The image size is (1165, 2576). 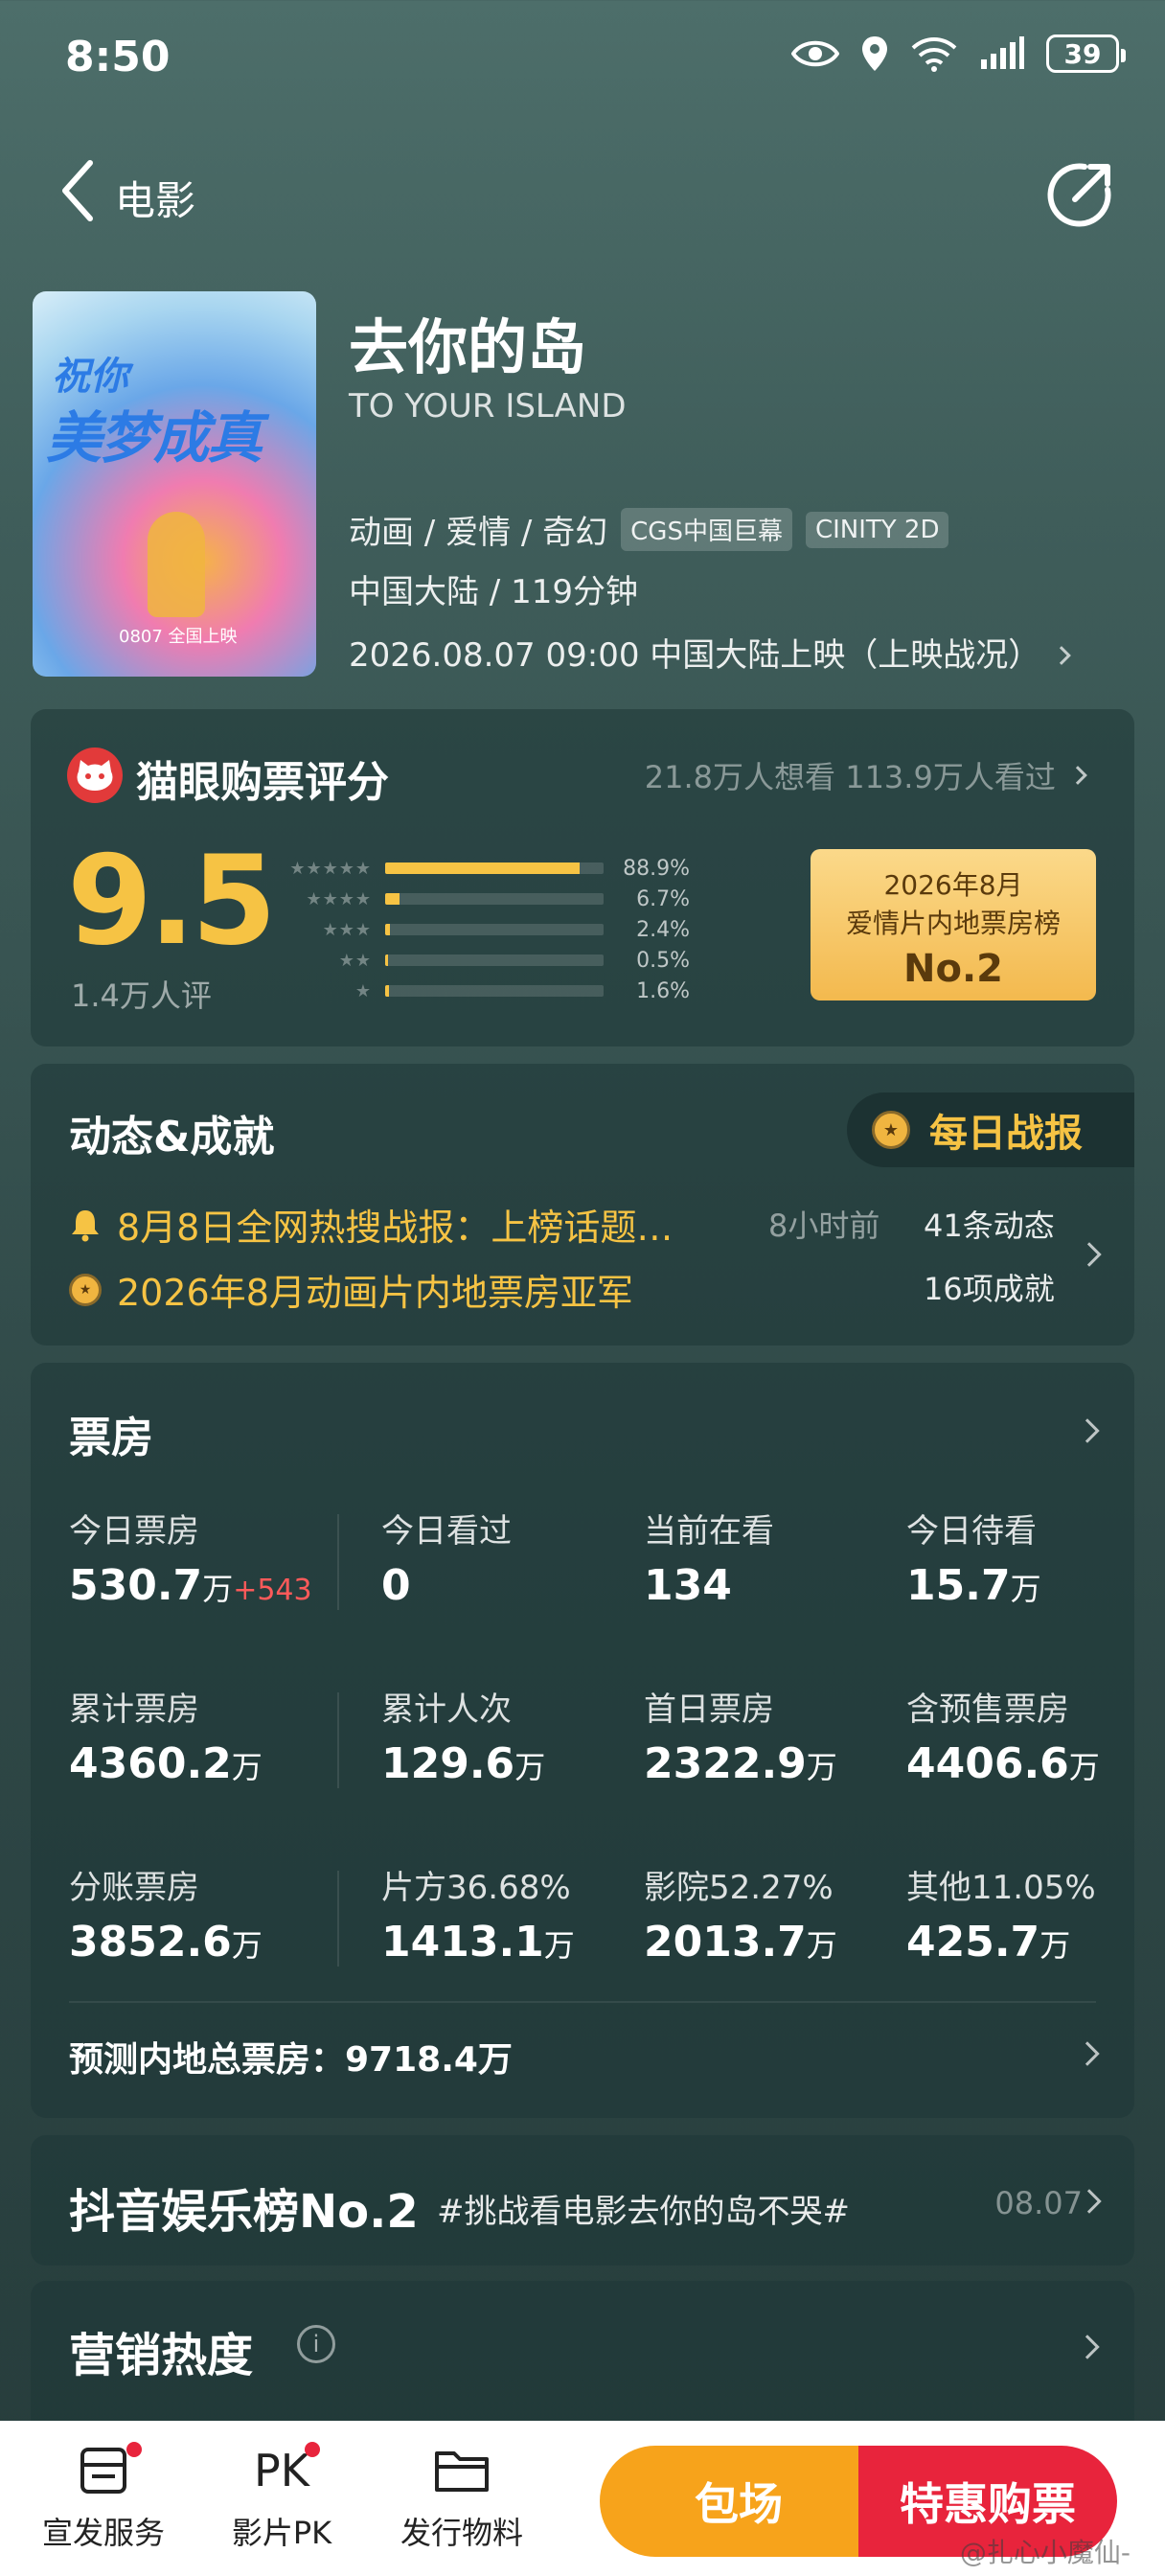 I want to click on location-icon, so click(x=874, y=53).